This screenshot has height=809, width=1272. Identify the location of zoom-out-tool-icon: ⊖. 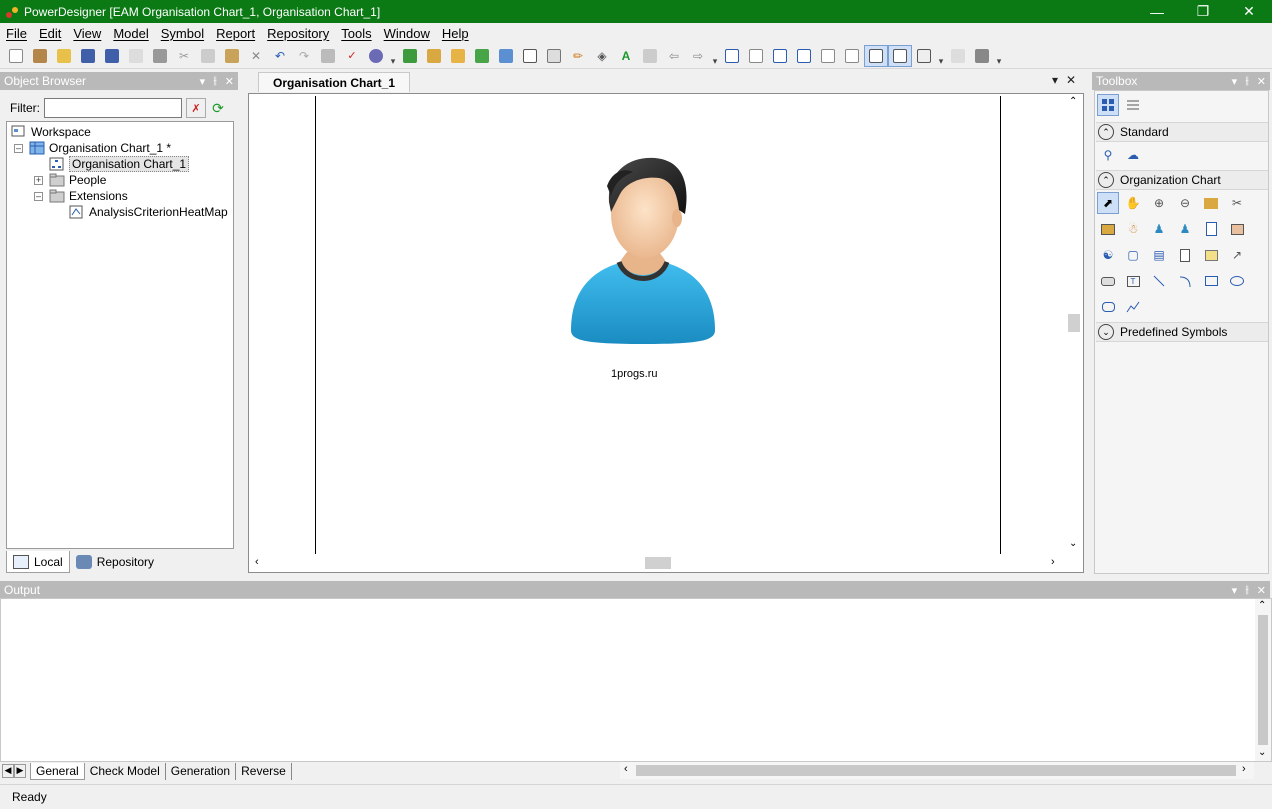
(1185, 203).